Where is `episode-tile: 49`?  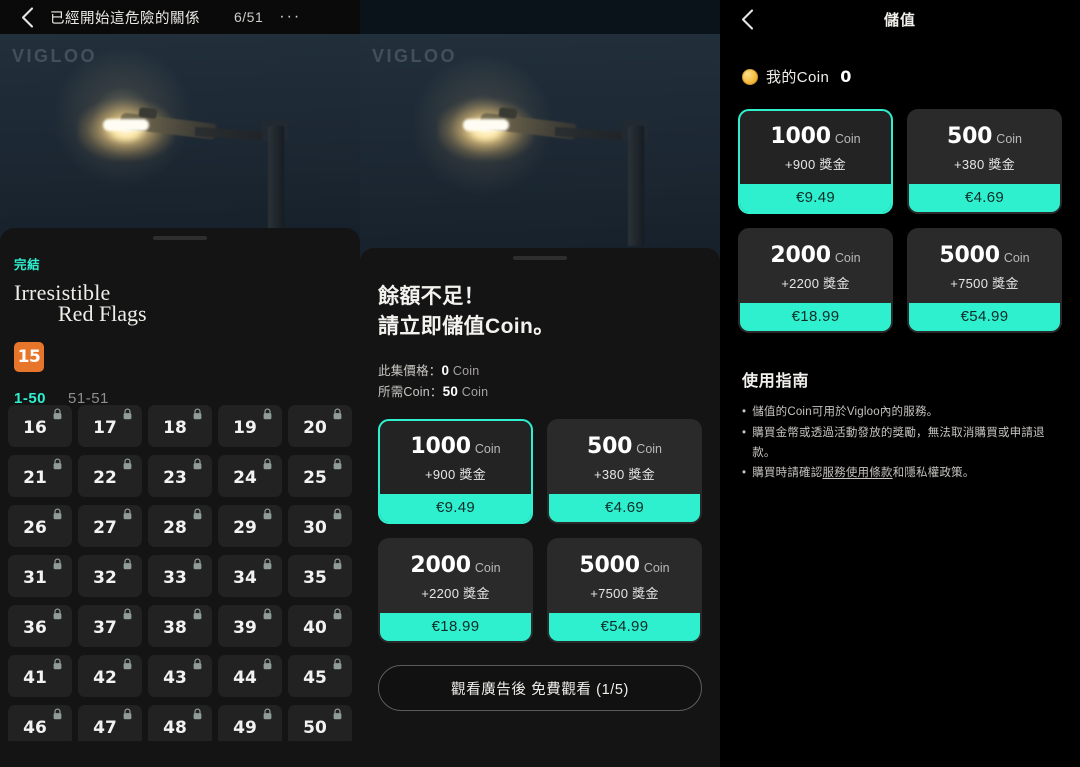
episode-tile: 49 is located at coordinates (250, 722).